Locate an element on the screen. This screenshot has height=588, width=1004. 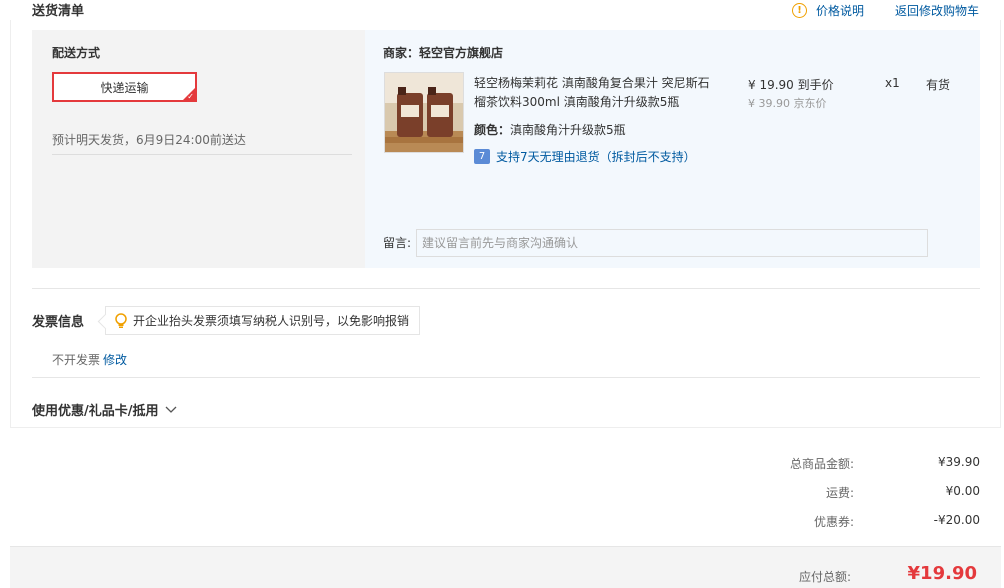
product-image-icon is located at coordinates (424, 112).